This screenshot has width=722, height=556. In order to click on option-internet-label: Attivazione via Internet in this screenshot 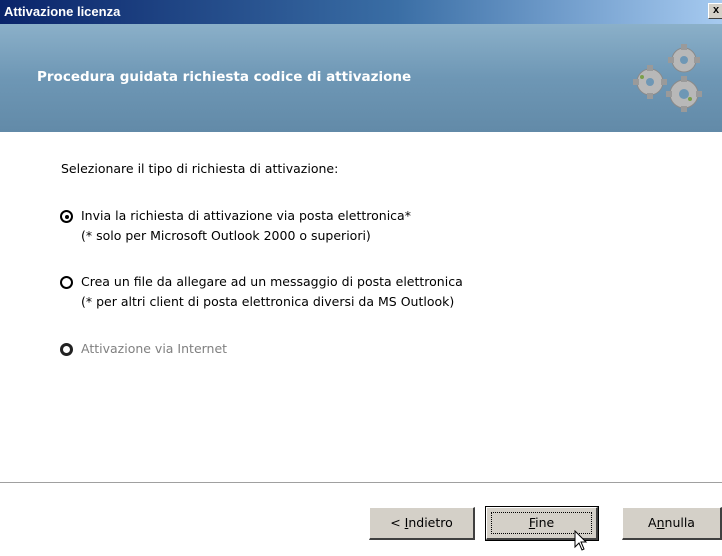, I will do `click(154, 348)`.